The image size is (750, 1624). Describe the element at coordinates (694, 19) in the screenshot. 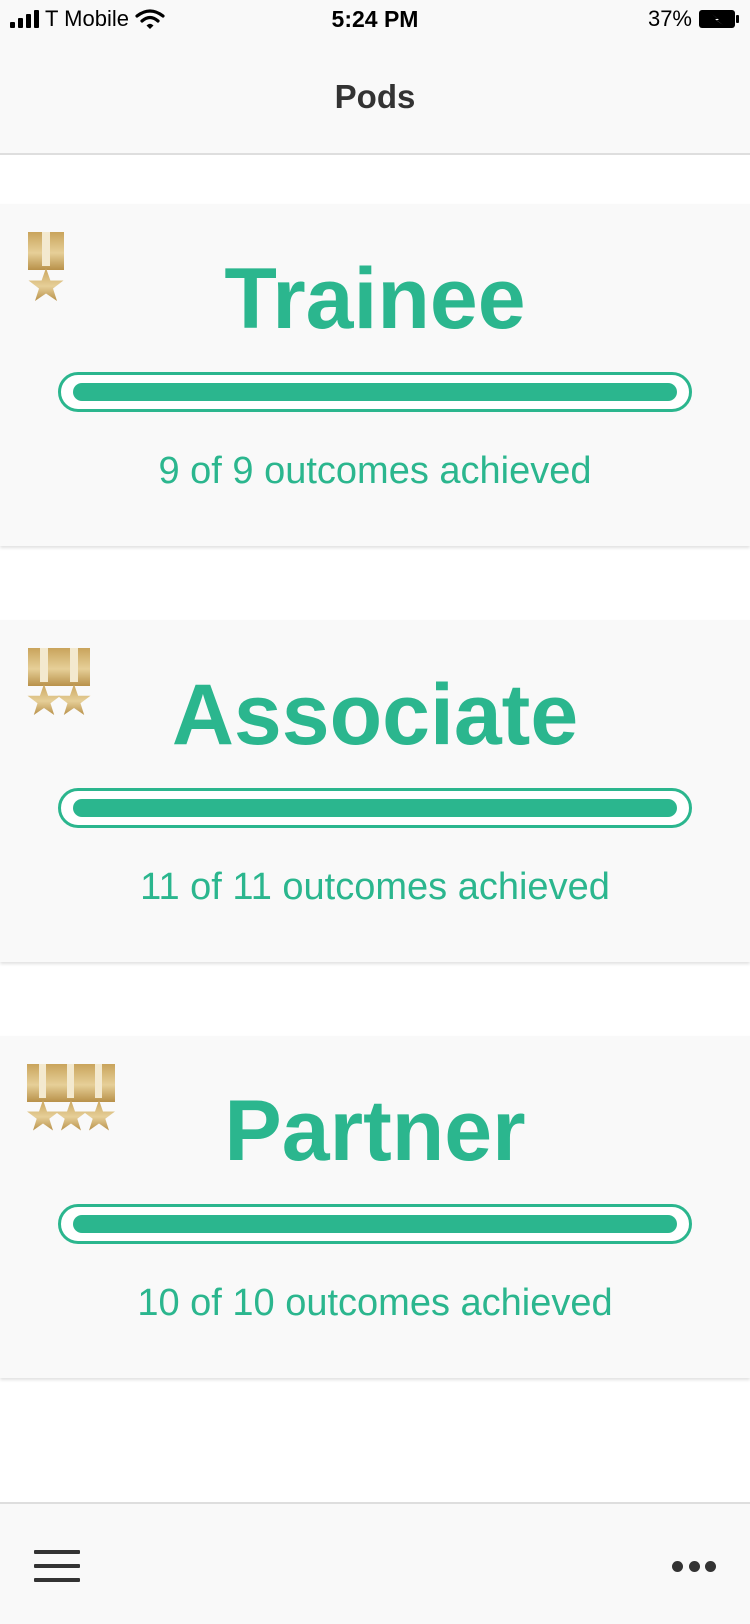

I see `status-right: 37%` at that location.